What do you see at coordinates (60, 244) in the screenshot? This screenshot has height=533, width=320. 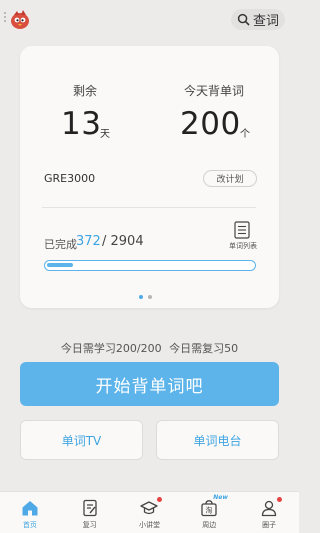 I see `completed-label: 已完成` at bounding box center [60, 244].